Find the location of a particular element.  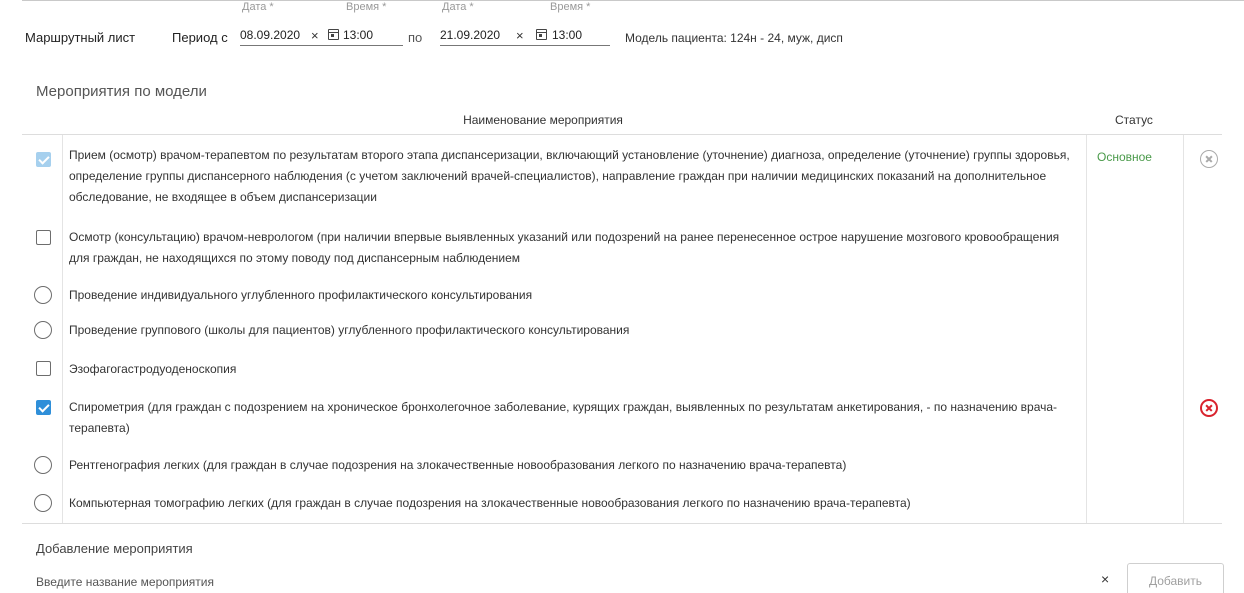

activity-name: Эзофагогастродуоденоскопия is located at coordinates (153, 369).